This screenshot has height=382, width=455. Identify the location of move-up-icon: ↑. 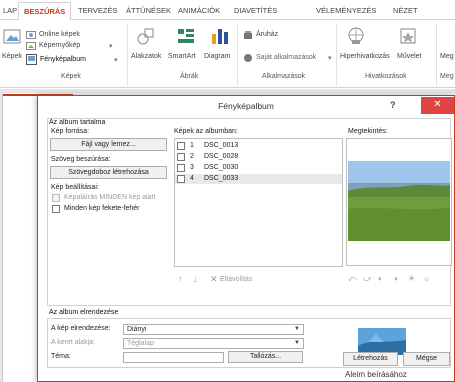
(180, 279).